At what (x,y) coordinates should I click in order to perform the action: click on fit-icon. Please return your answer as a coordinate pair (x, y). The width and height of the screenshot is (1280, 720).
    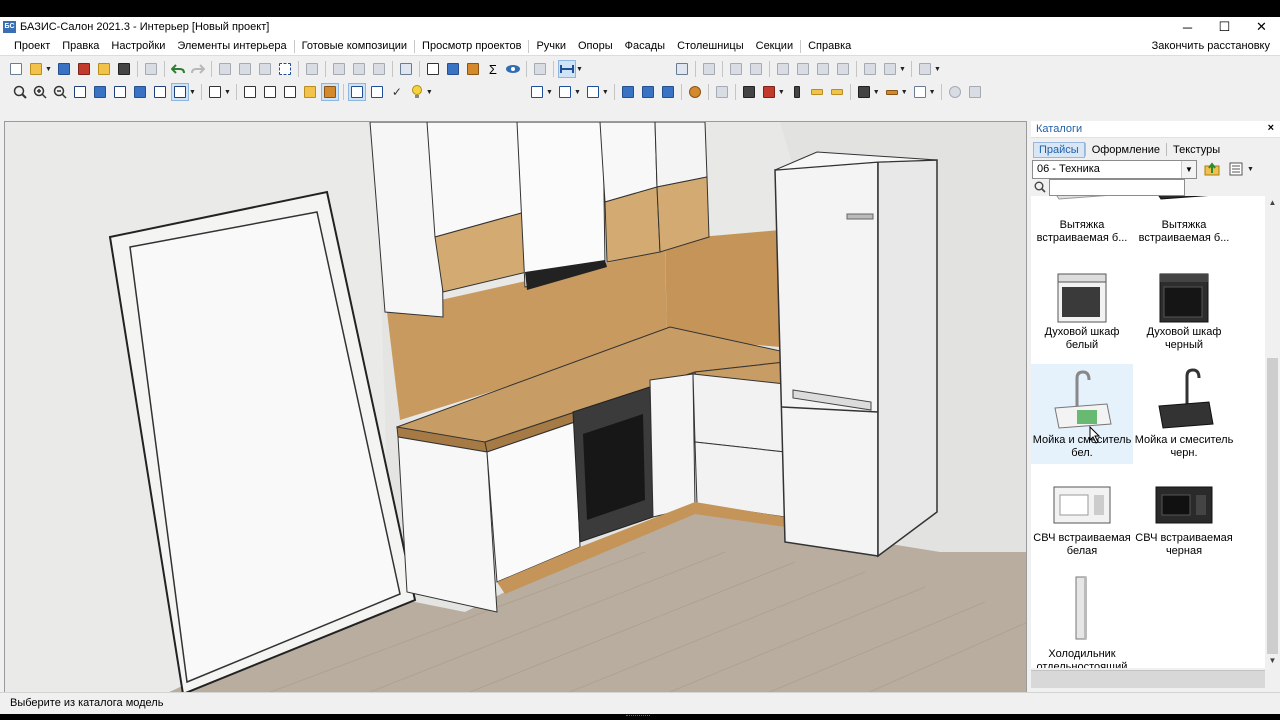
    Looking at the image, I should click on (722, 92).